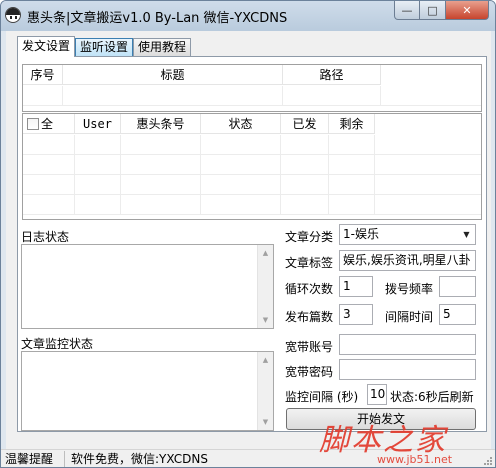 The image size is (496, 468). I want to click on window-controls: — □ ✕, so click(441, 10).